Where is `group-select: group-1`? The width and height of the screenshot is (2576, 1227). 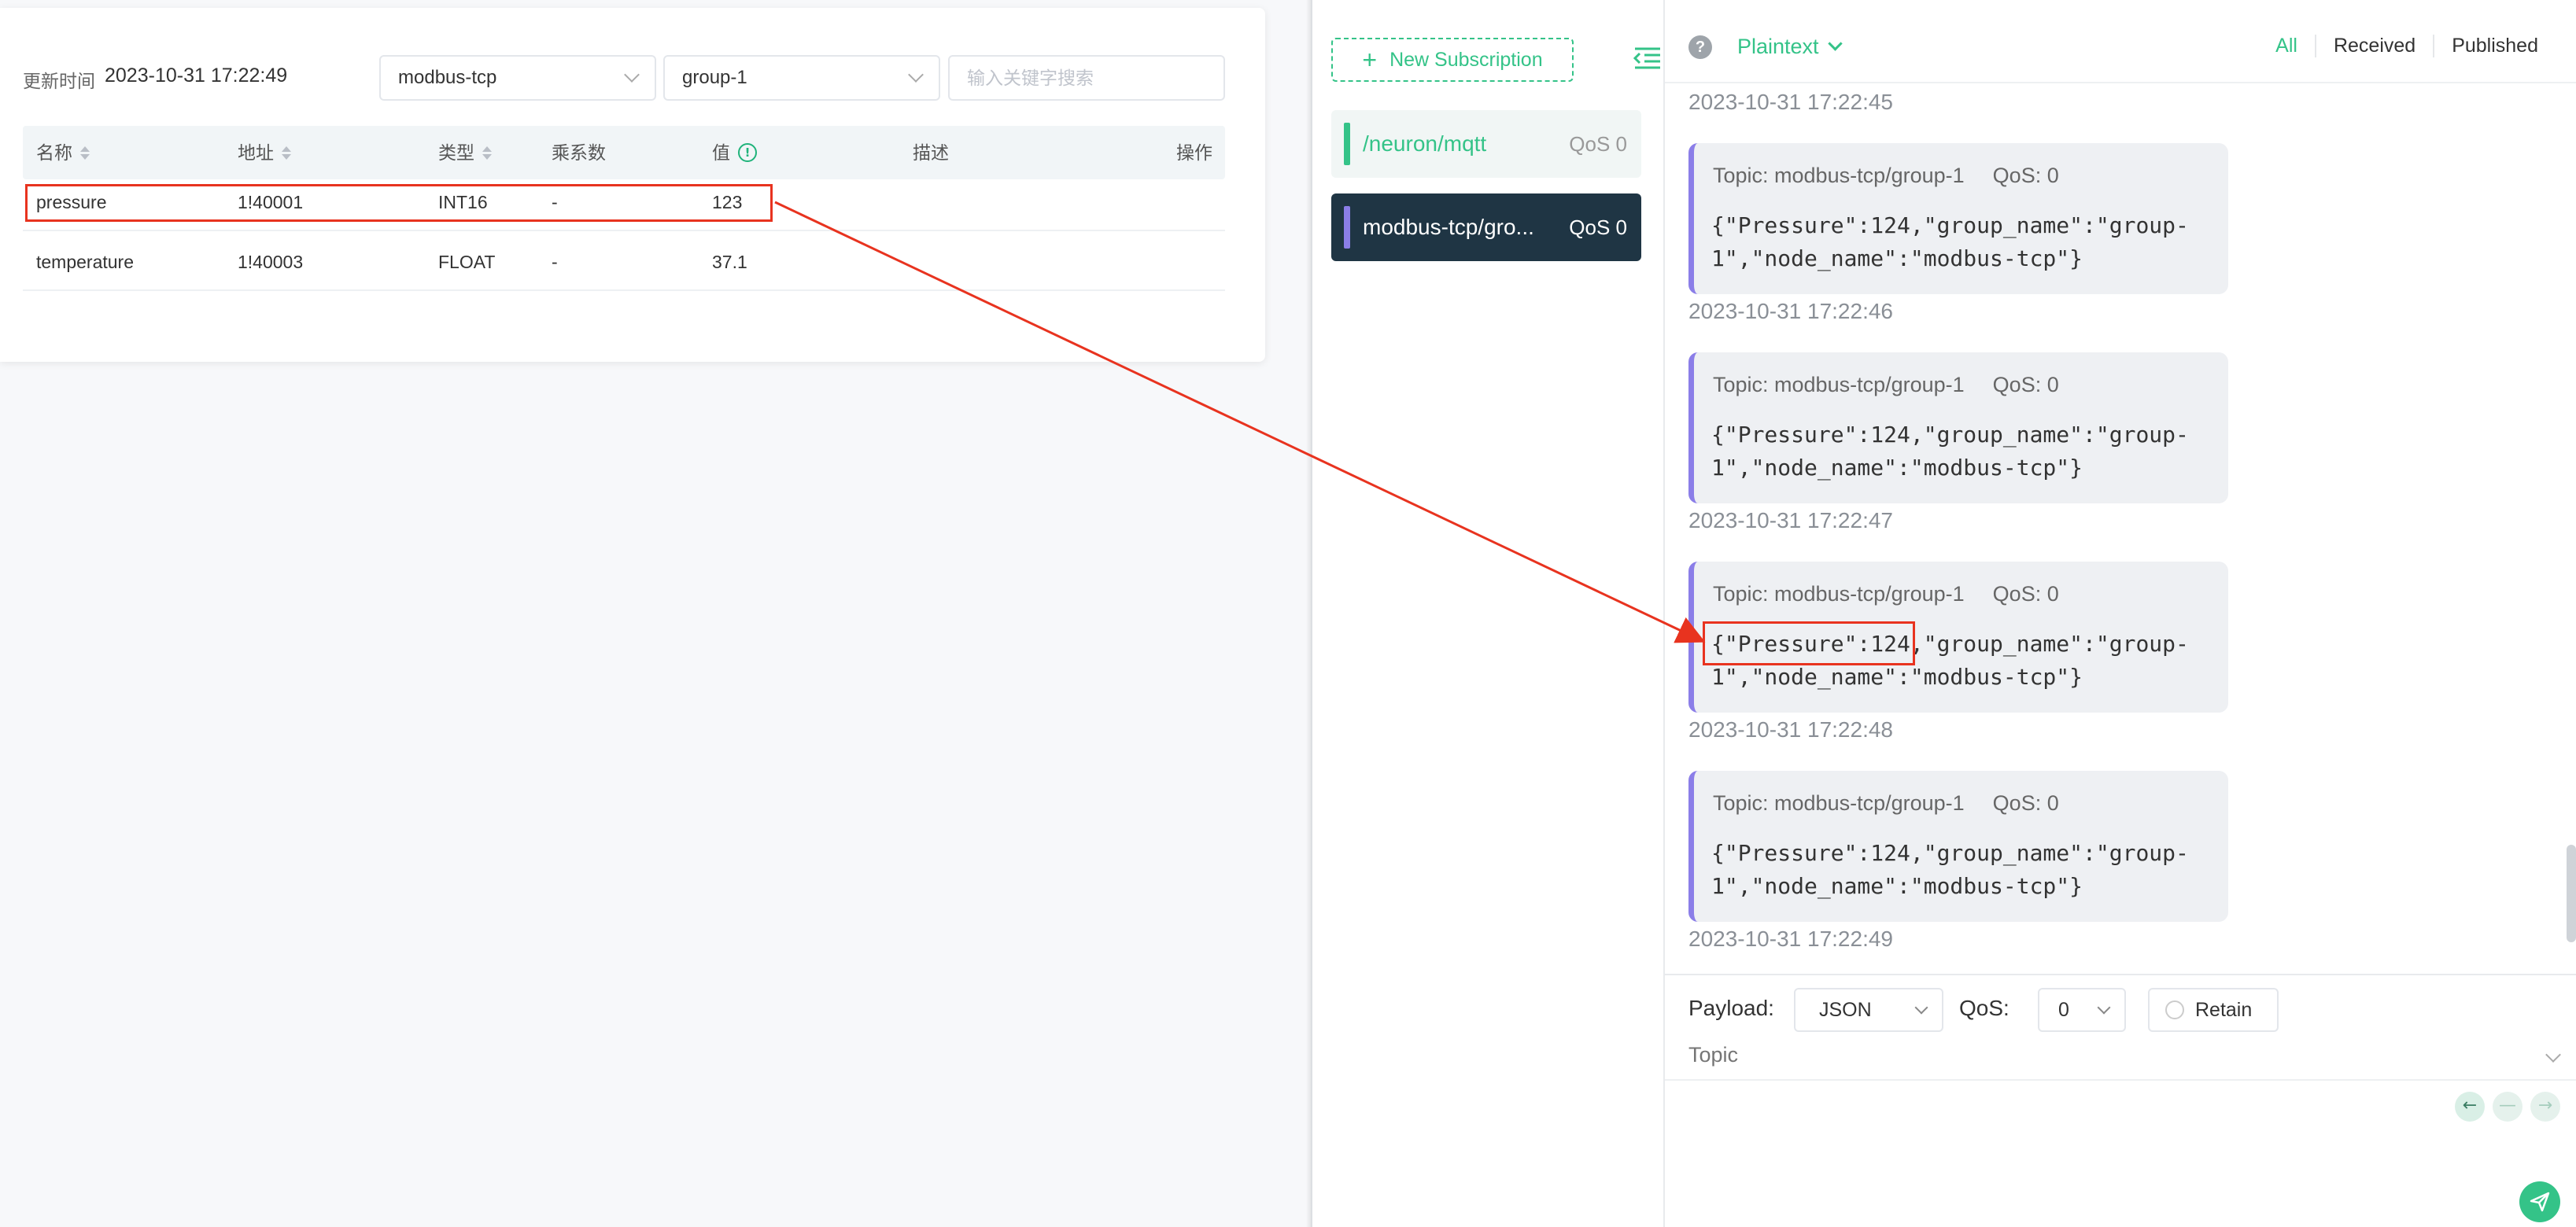
group-select: group-1 is located at coordinates (802, 78).